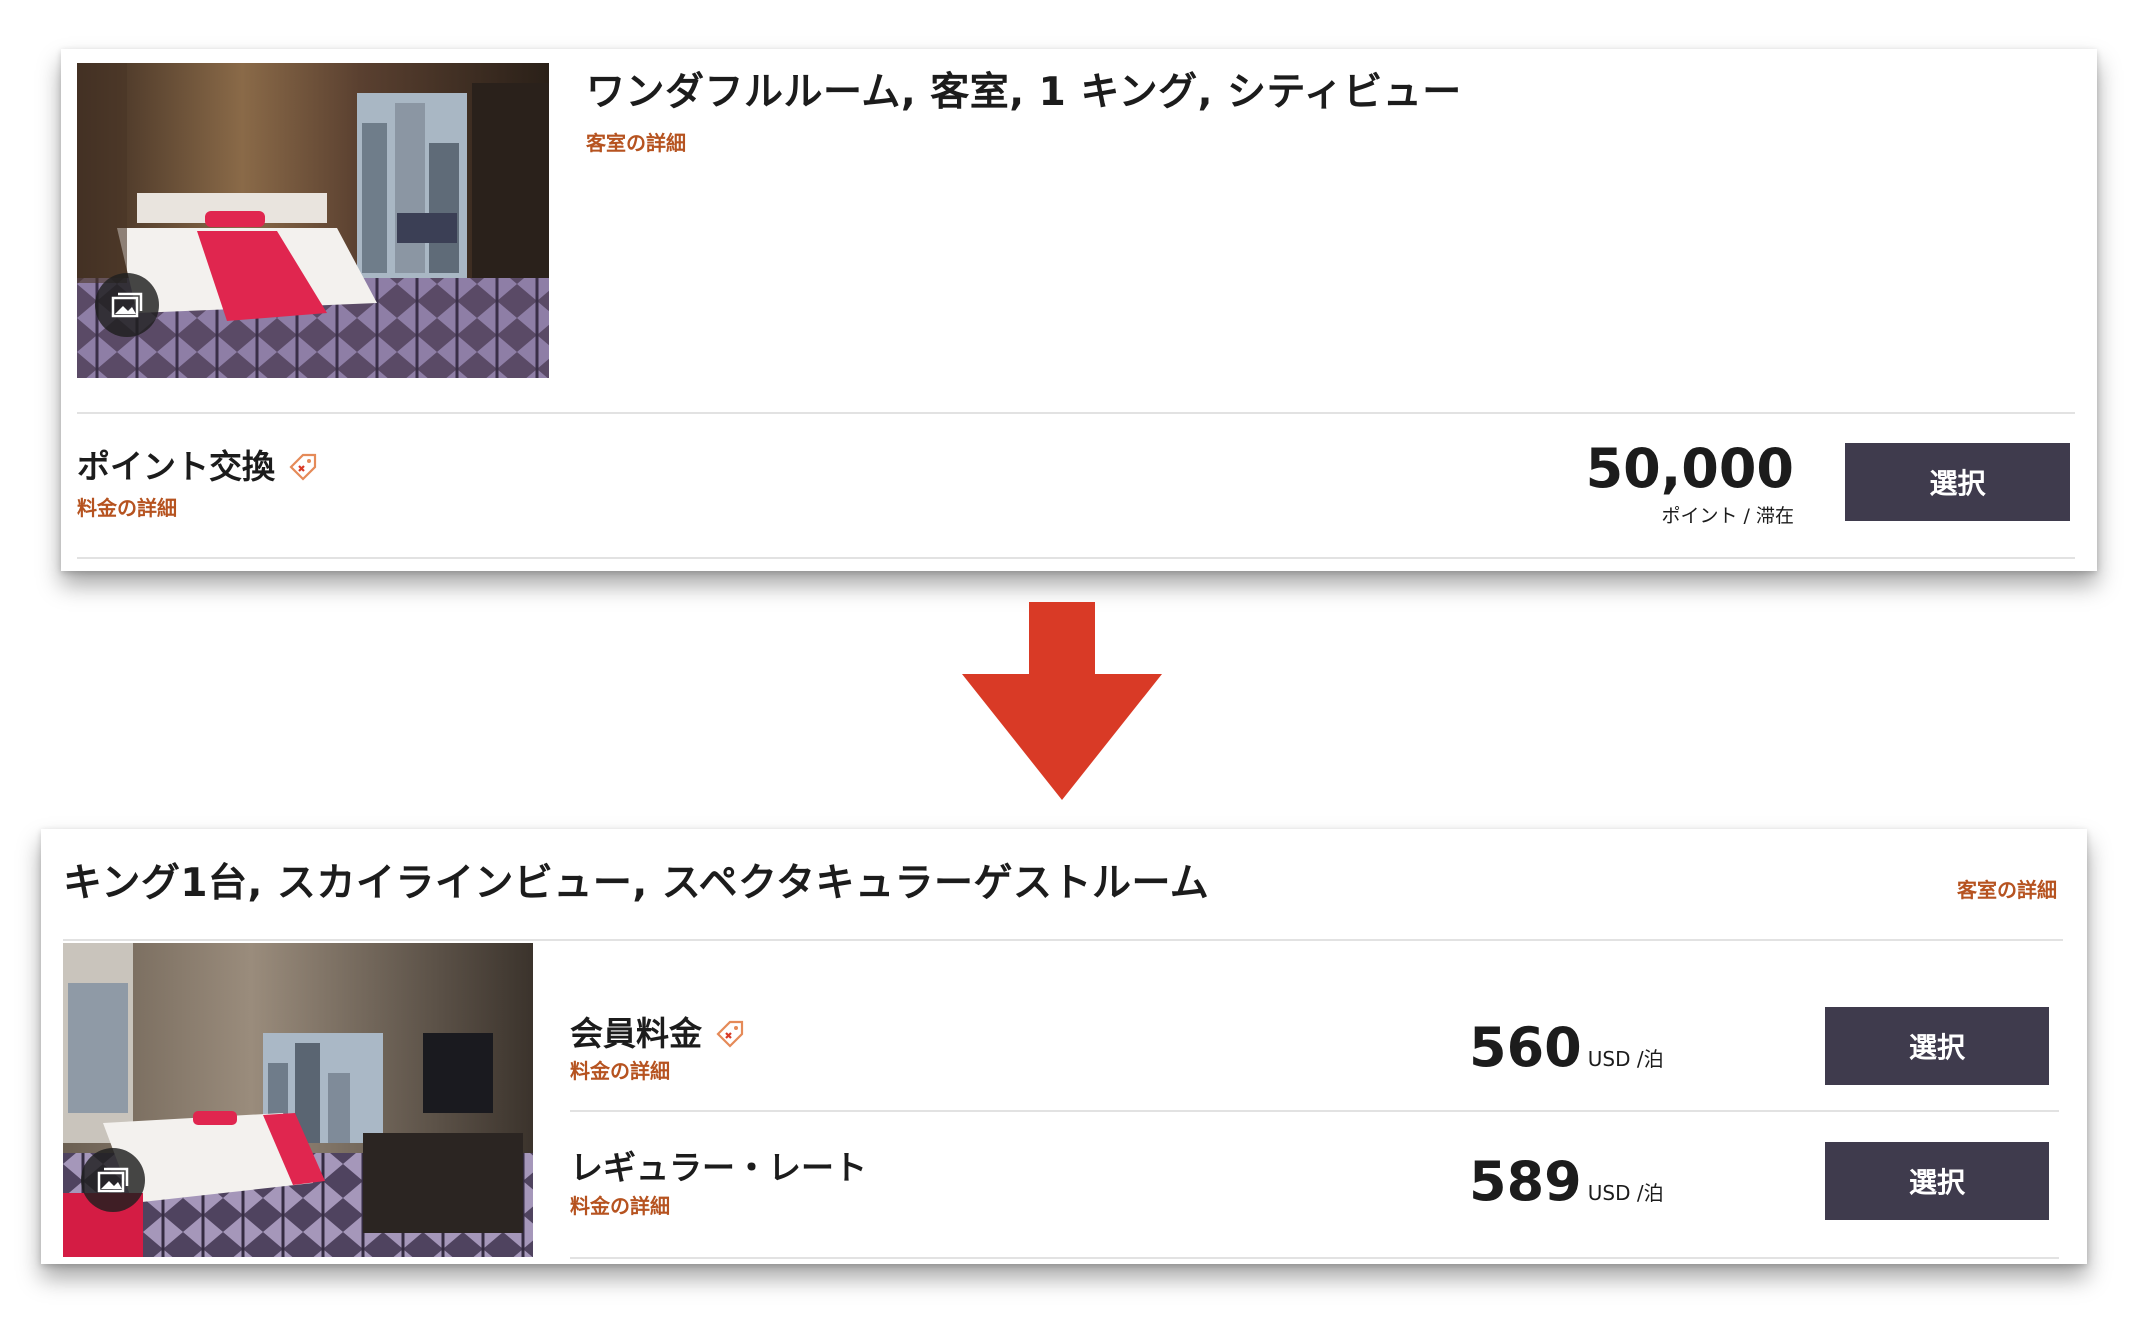 The width and height of the screenshot is (2138, 1322). I want to click on rate-name-text: 会員料金, so click(636, 1033).